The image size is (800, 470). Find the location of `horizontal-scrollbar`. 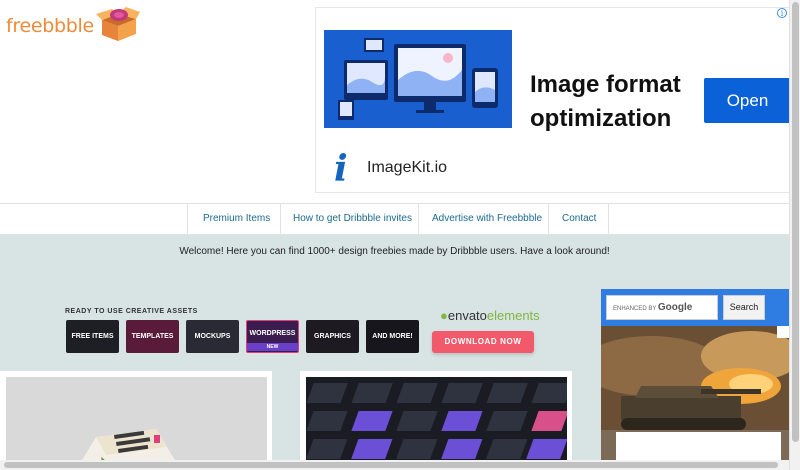

horizontal-scrollbar is located at coordinates (394, 465).